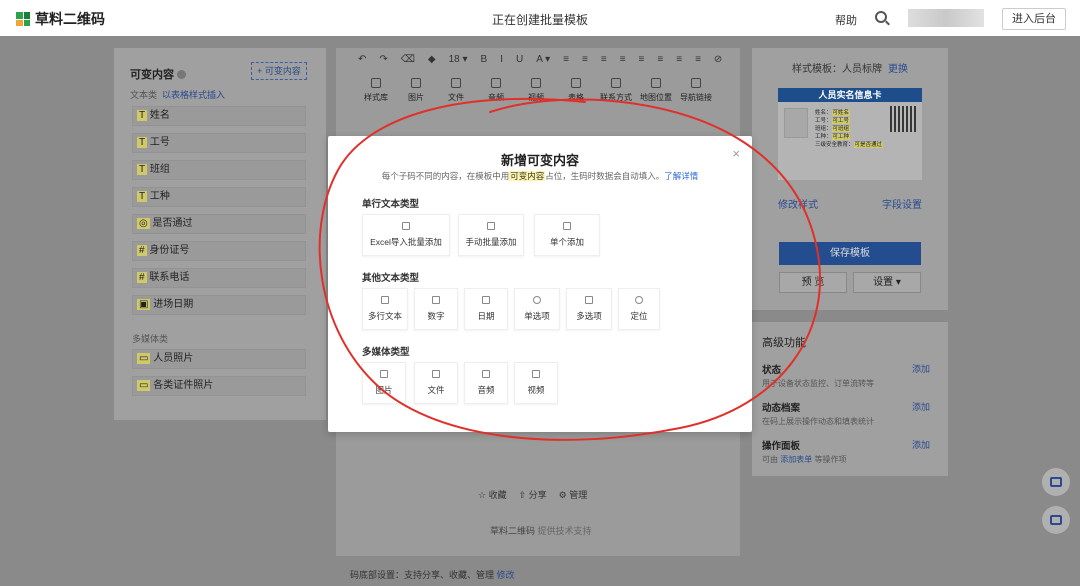  Describe the element at coordinates (921, 406) in the screenshot. I see `add-archive-button: 添加` at that location.